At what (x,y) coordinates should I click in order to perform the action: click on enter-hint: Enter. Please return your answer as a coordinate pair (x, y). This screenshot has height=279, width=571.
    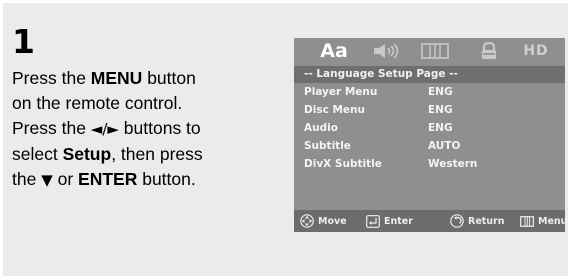
    Looking at the image, I should click on (389, 221).